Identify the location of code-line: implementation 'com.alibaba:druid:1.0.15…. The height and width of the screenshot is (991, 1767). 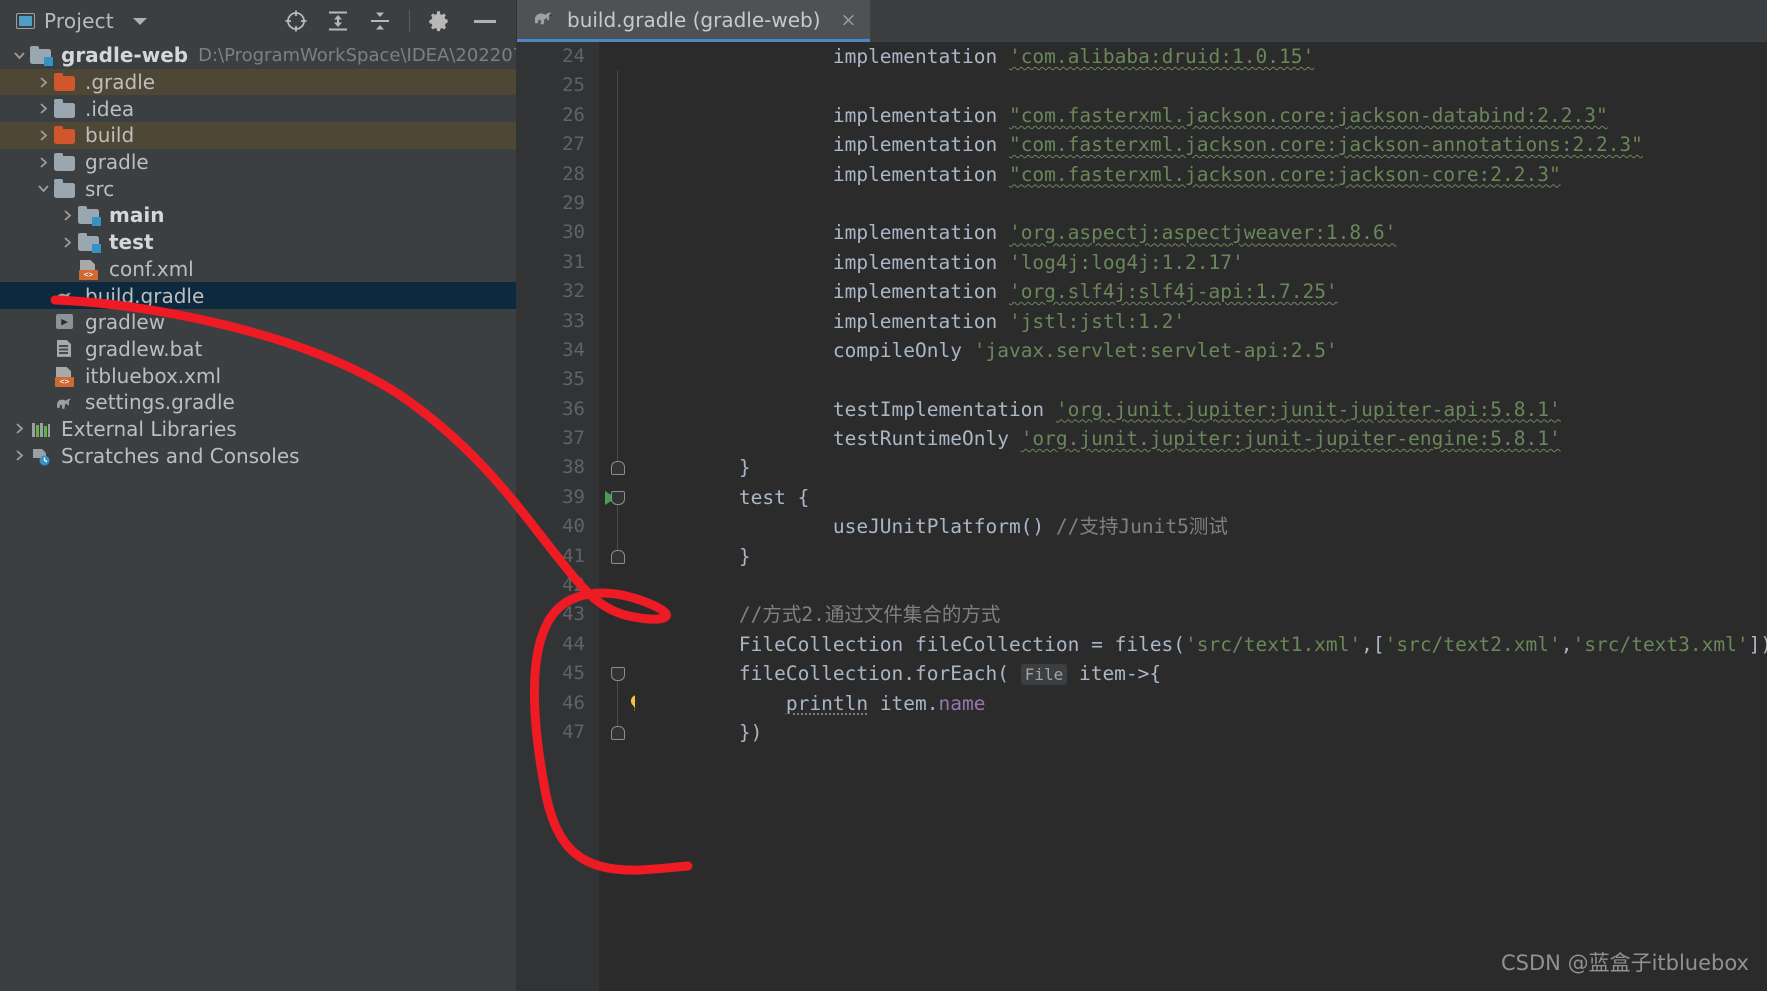
(1201, 56).